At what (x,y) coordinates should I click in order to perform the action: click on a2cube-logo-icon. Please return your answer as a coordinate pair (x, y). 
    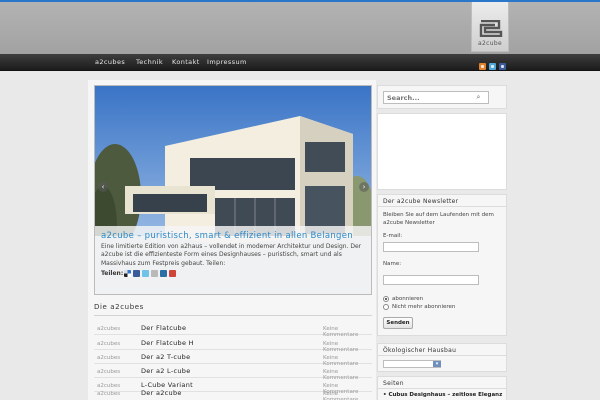
    Looking at the image, I should click on (491, 28).